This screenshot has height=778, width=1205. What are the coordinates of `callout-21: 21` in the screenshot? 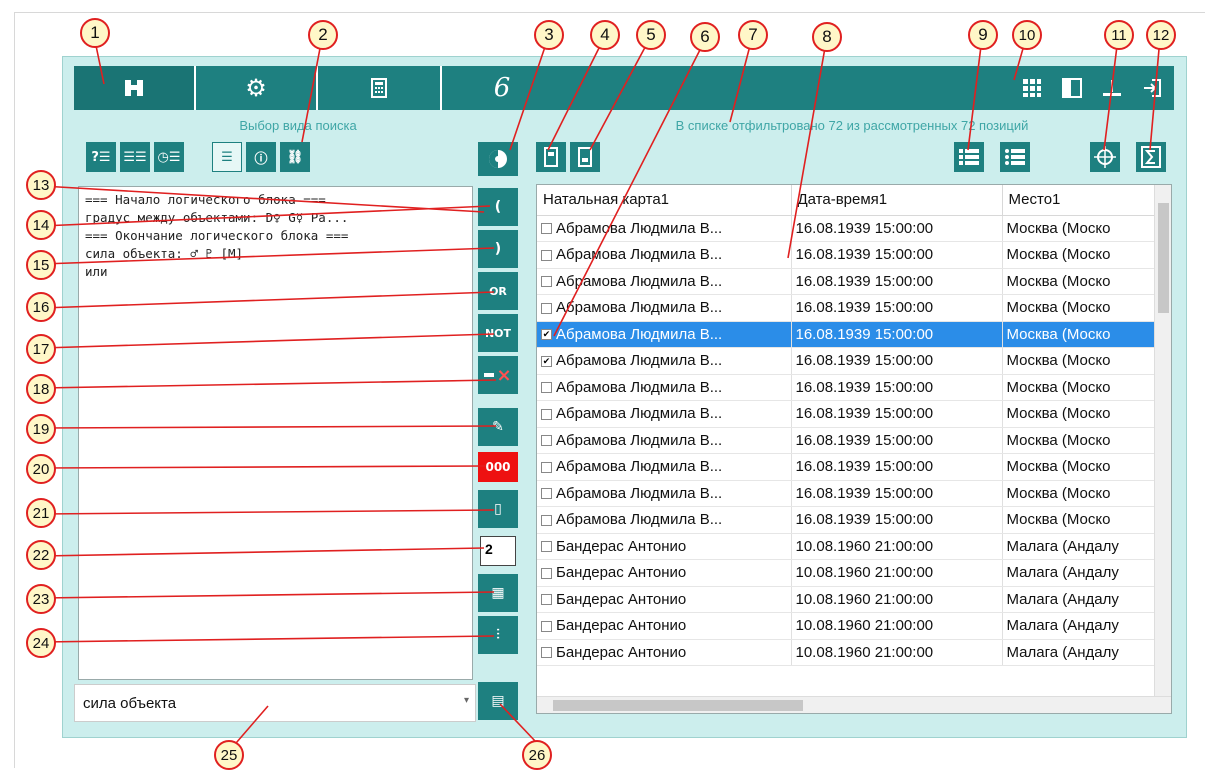 It's located at (41, 513).